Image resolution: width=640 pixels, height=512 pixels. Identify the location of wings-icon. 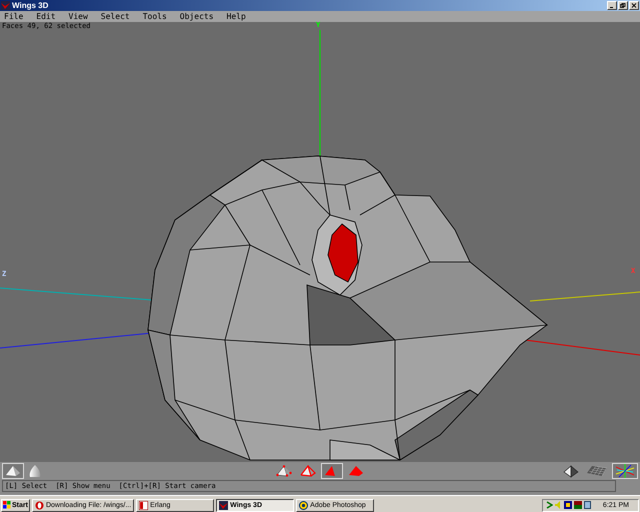
(223, 505).